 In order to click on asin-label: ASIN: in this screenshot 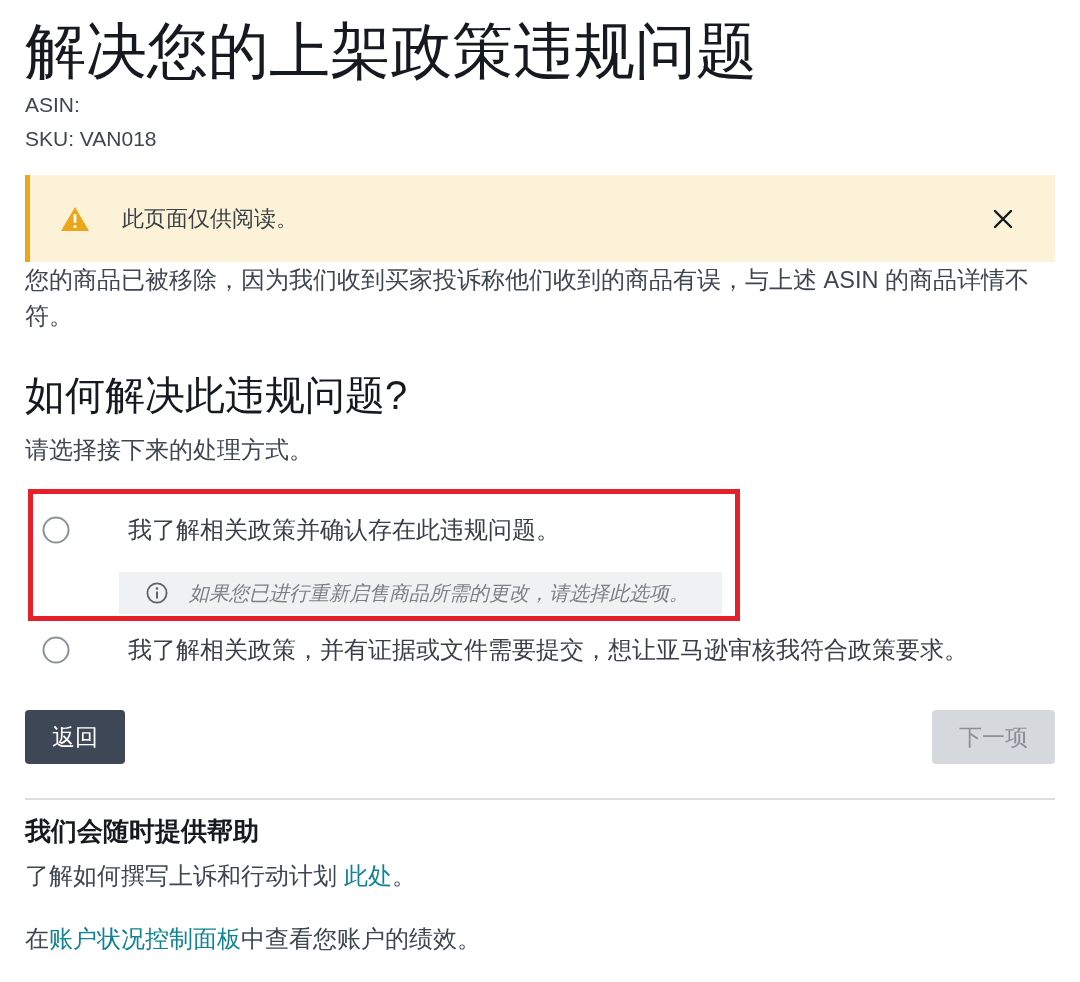, I will do `click(52, 105)`.